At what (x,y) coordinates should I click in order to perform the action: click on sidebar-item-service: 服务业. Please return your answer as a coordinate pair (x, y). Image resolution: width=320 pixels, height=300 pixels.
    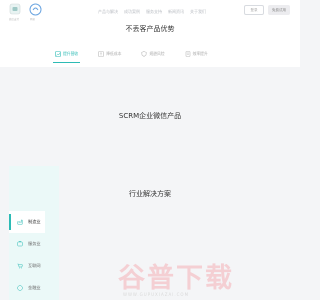
    Looking at the image, I should click on (27, 244).